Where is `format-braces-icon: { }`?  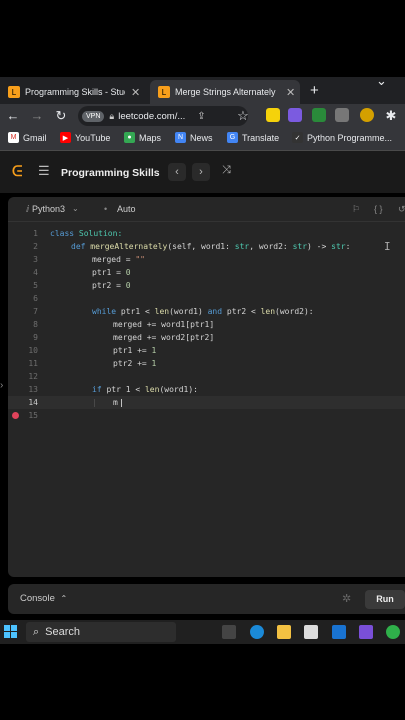 format-braces-icon: { } is located at coordinates (378, 209).